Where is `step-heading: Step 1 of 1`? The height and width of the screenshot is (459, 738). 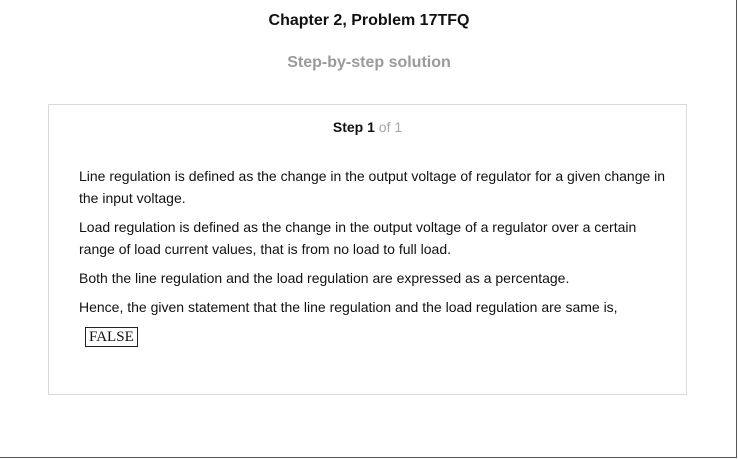 step-heading: Step 1 of 1 is located at coordinates (367, 127).